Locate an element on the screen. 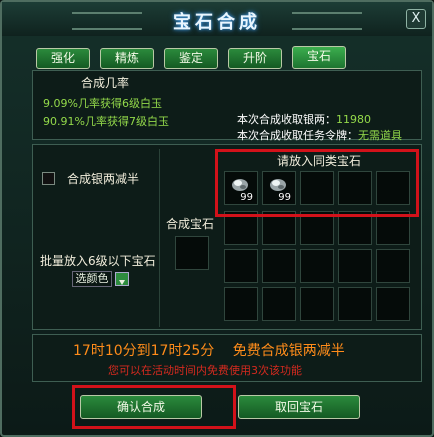 This screenshot has width=434, height=437. rate-title: 合成几率 is located at coordinates (105, 83).